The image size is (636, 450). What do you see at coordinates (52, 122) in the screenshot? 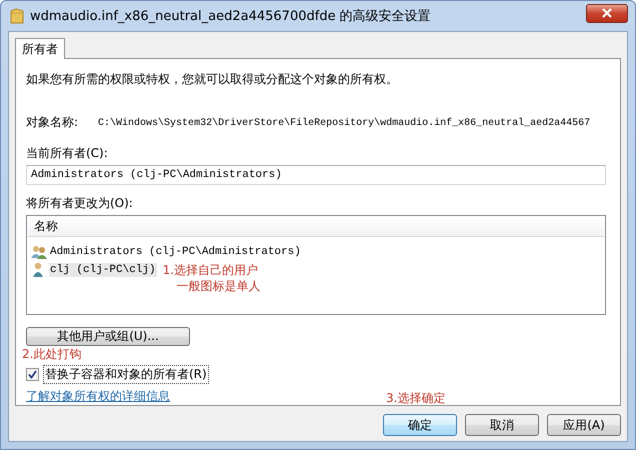
I see `object-name-label: 对象名称:` at bounding box center [52, 122].